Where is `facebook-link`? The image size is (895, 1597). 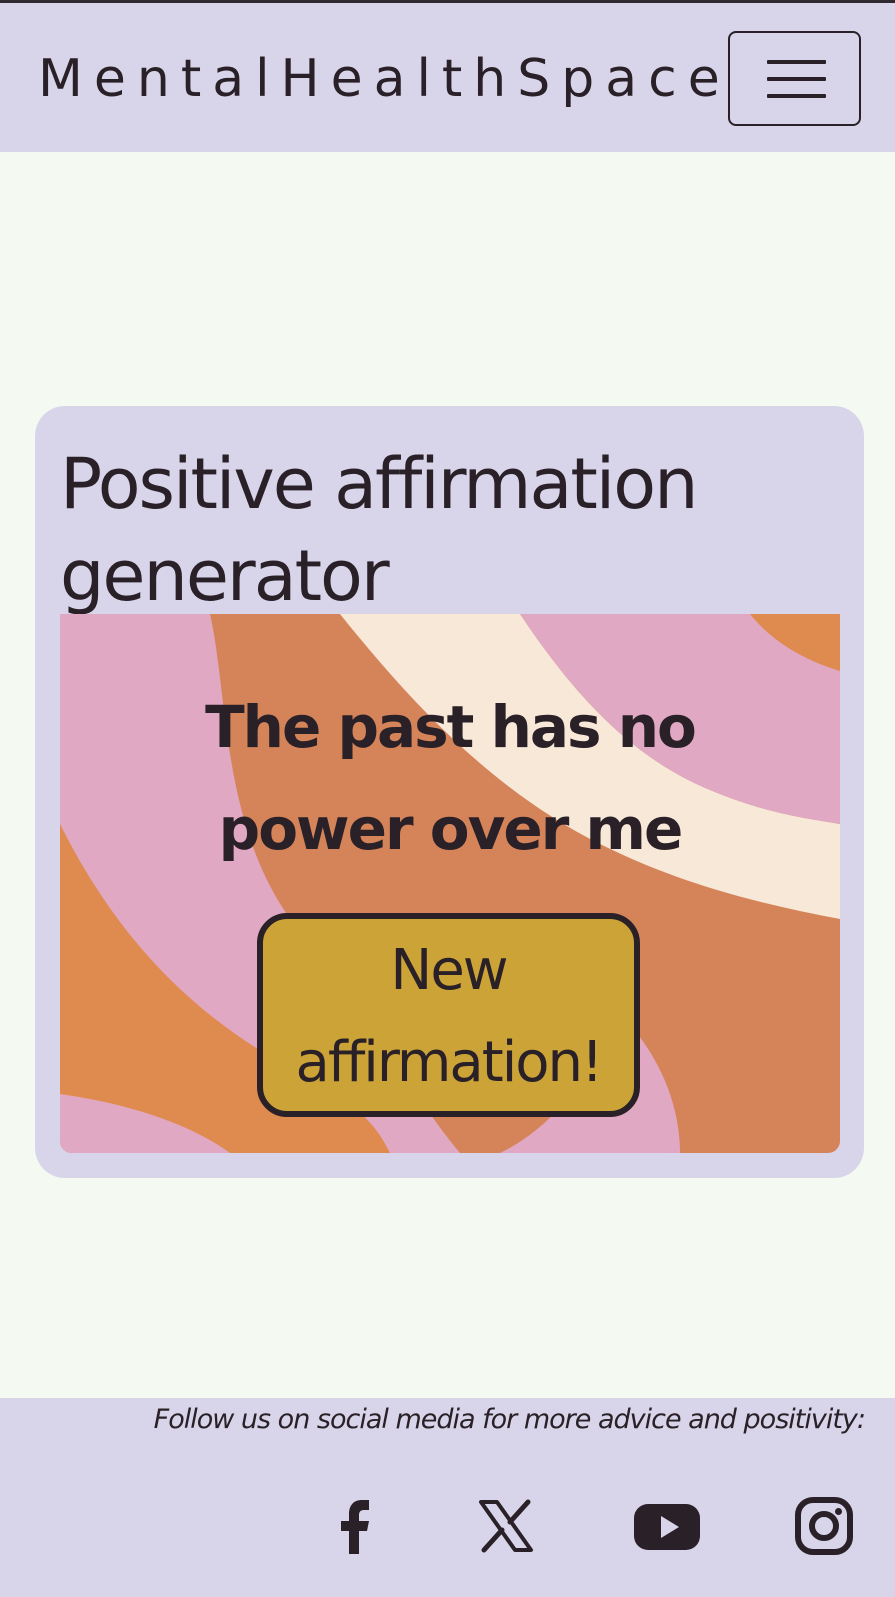
facebook-link is located at coordinates (359, 1526).